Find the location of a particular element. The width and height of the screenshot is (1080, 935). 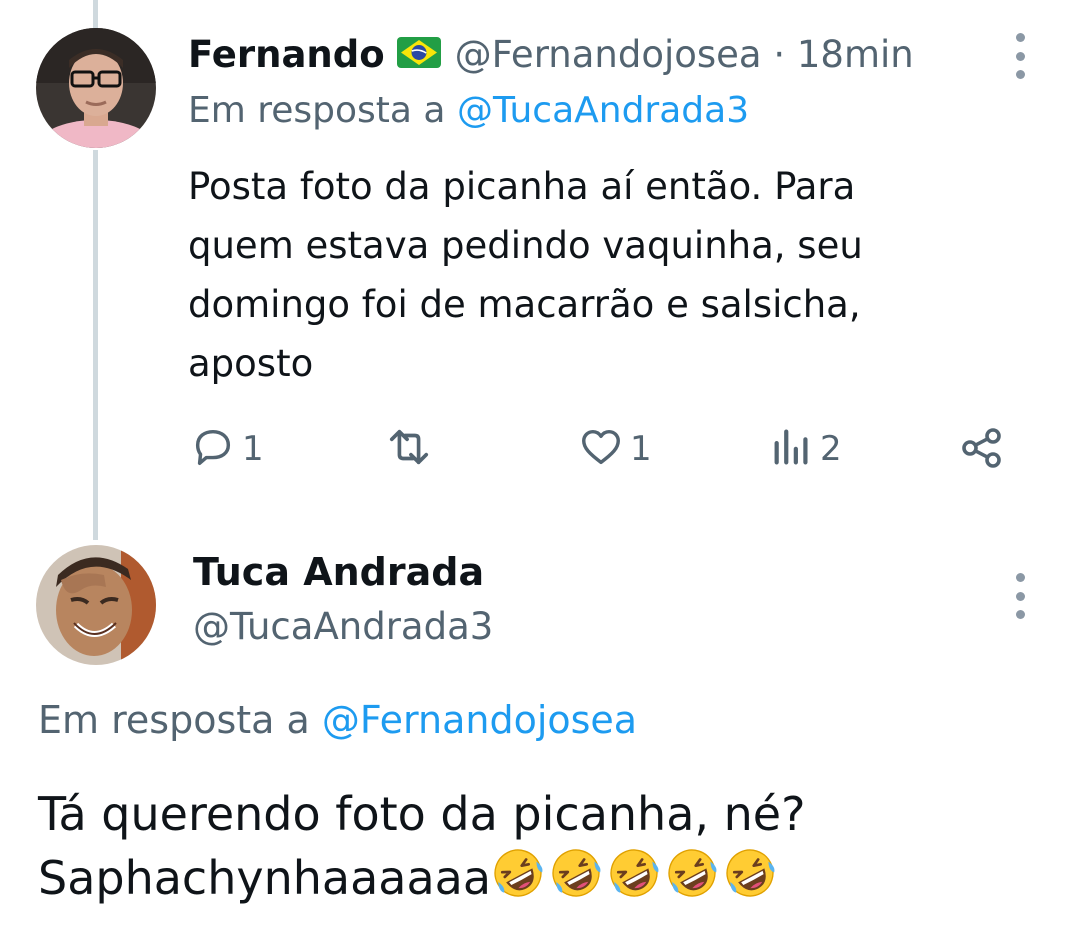

tweet-text-line: Posta foto da picanha aí então. Para is located at coordinates (522, 186).